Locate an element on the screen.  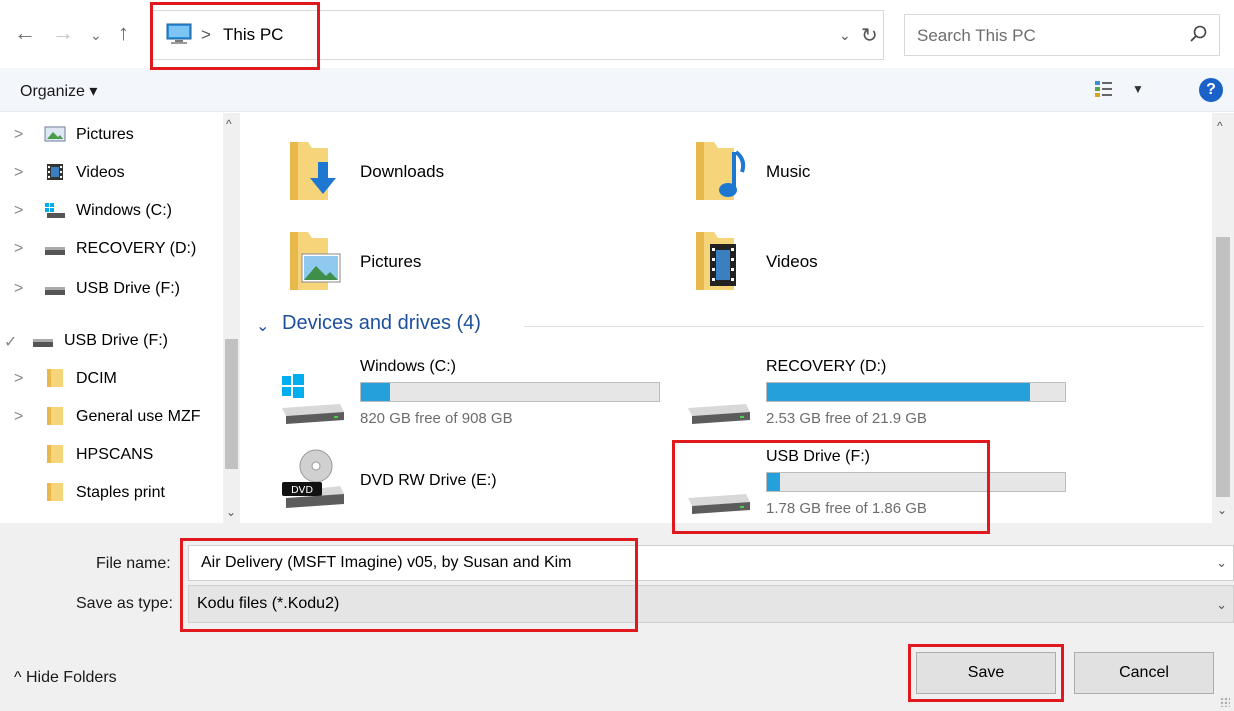
nav-item-recovery-d: > RECOVERY (D:) is located at coordinates (110, 250).